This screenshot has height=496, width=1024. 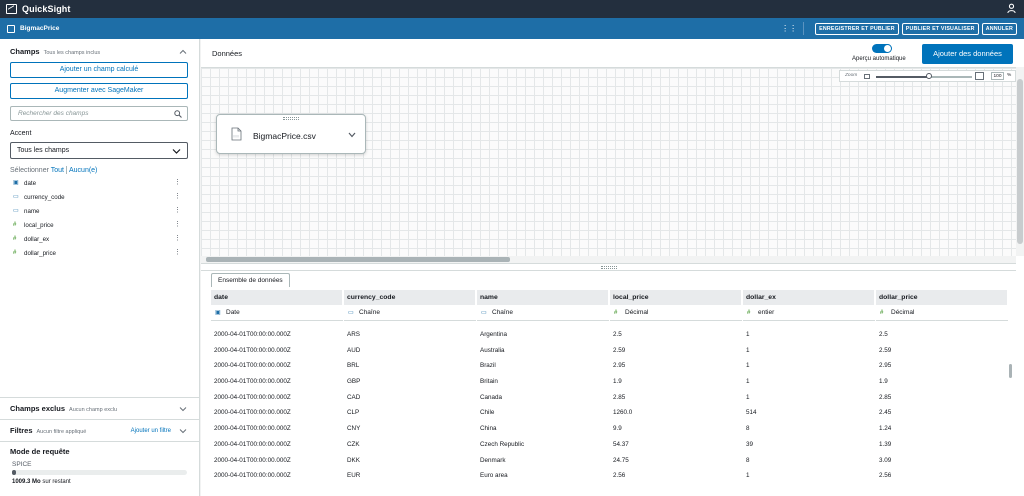 I want to click on select-all-link: Tout, so click(x=57, y=170).